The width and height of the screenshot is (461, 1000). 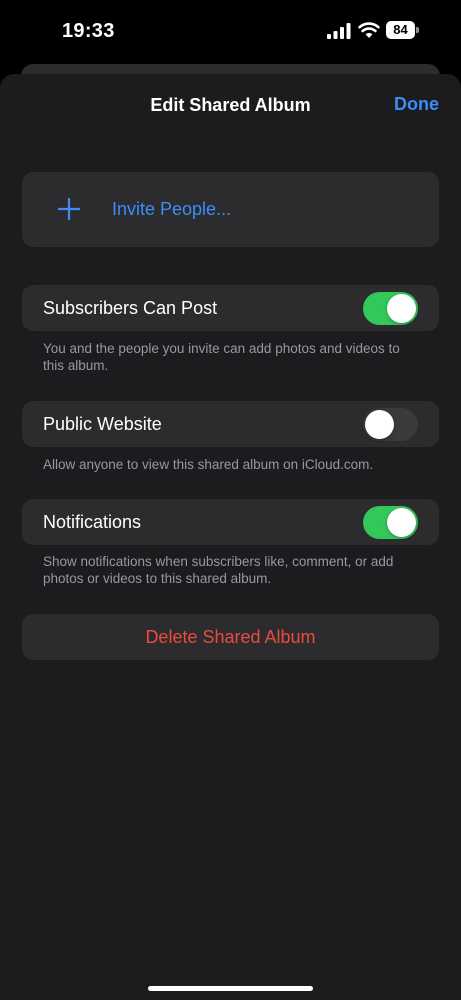 What do you see at coordinates (230, 31) in the screenshot?
I see `status-bar: 19:33 84` at bounding box center [230, 31].